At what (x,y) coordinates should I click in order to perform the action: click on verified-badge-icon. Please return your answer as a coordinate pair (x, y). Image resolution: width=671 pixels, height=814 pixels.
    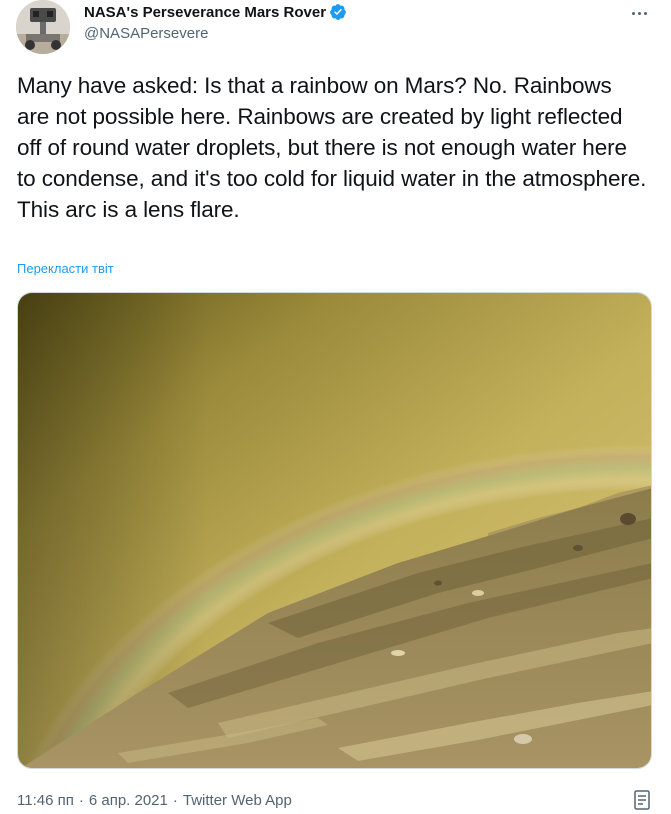
    Looking at the image, I should click on (338, 12).